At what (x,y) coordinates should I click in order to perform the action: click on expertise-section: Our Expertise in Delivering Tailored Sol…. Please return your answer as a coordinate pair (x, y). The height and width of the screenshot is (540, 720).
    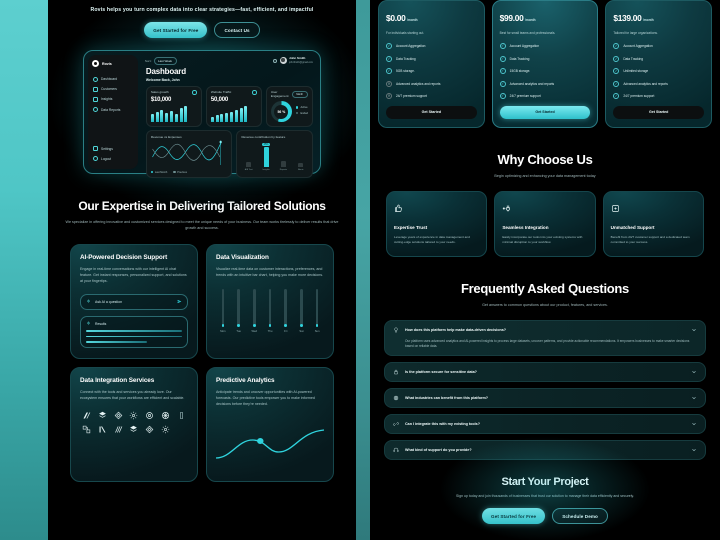
    Looking at the image, I should click on (202, 215).